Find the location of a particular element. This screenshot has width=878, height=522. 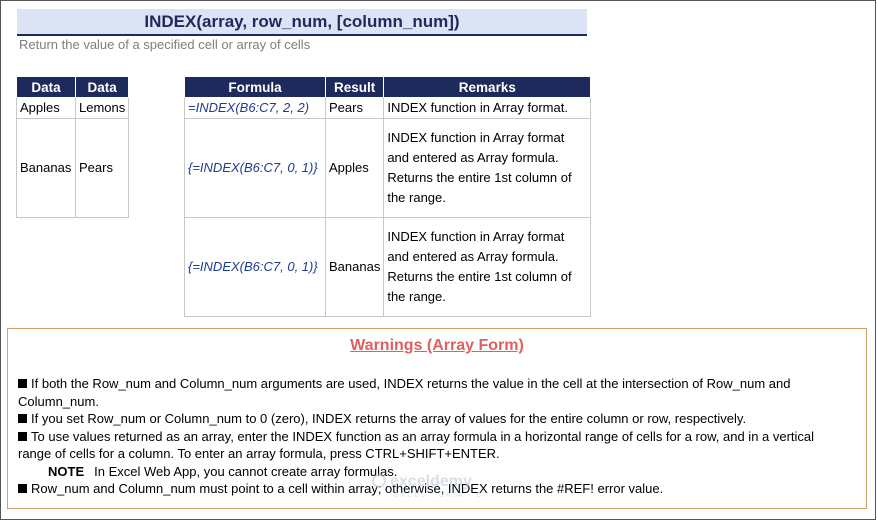

result-cell: Apples is located at coordinates (354, 168).